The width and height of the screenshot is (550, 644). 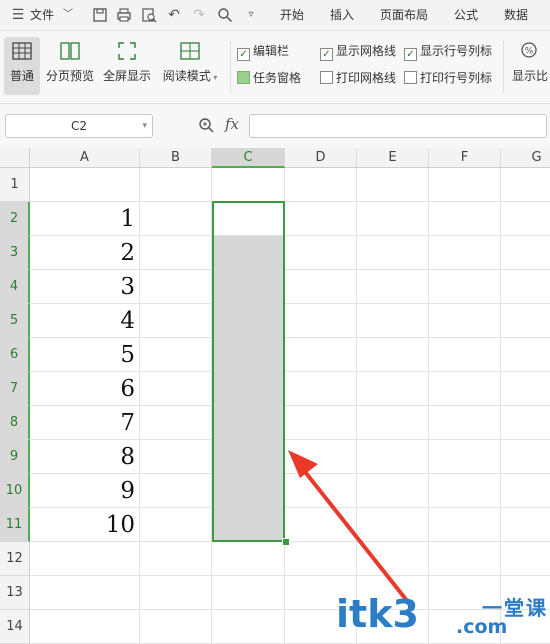 I want to click on column-header-e: E, so click(x=393, y=158).